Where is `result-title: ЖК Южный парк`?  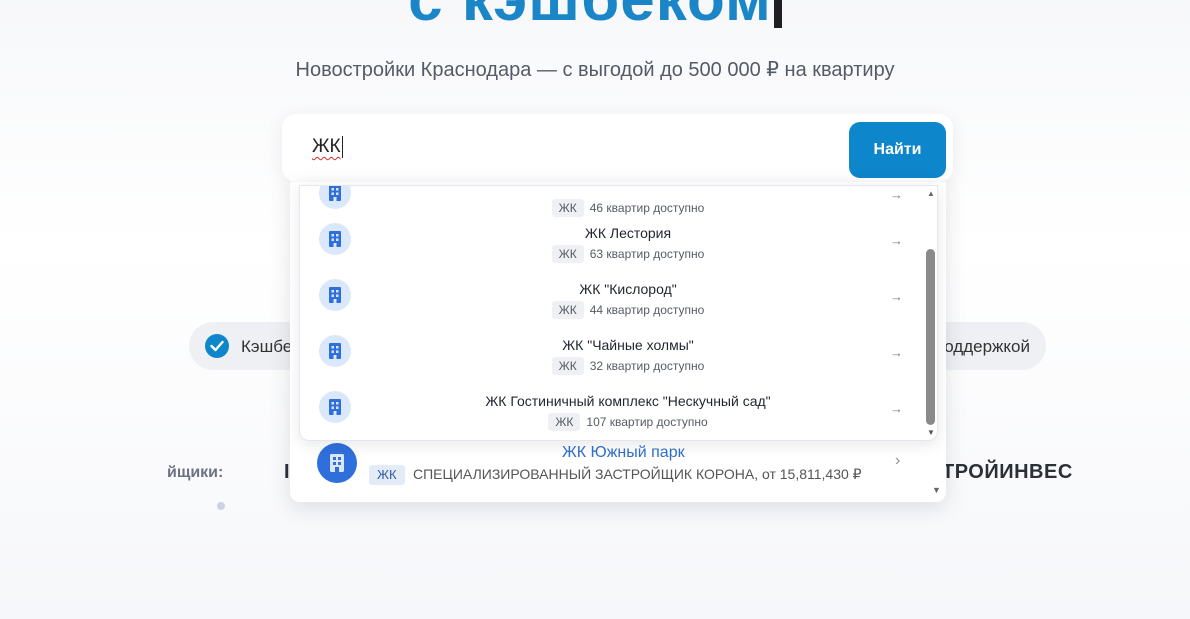
result-title: ЖК Южный парк is located at coordinates (623, 453).